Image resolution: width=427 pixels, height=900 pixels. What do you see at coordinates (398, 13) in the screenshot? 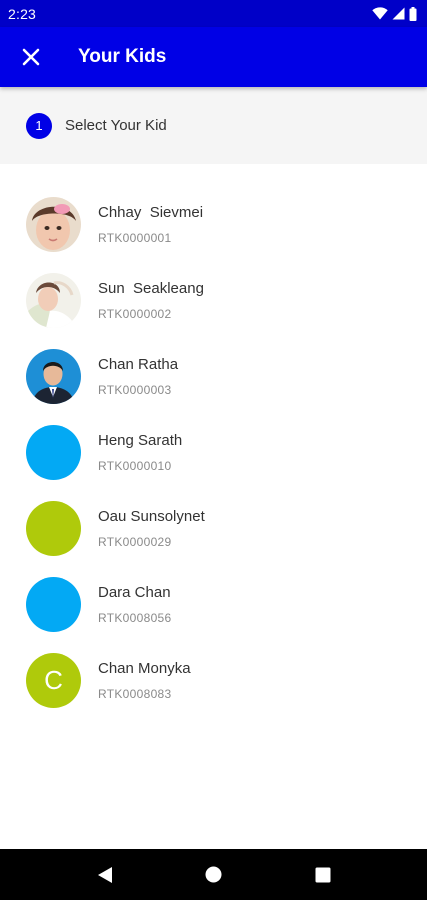
I see `signal-icon` at bounding box center [398, 13].